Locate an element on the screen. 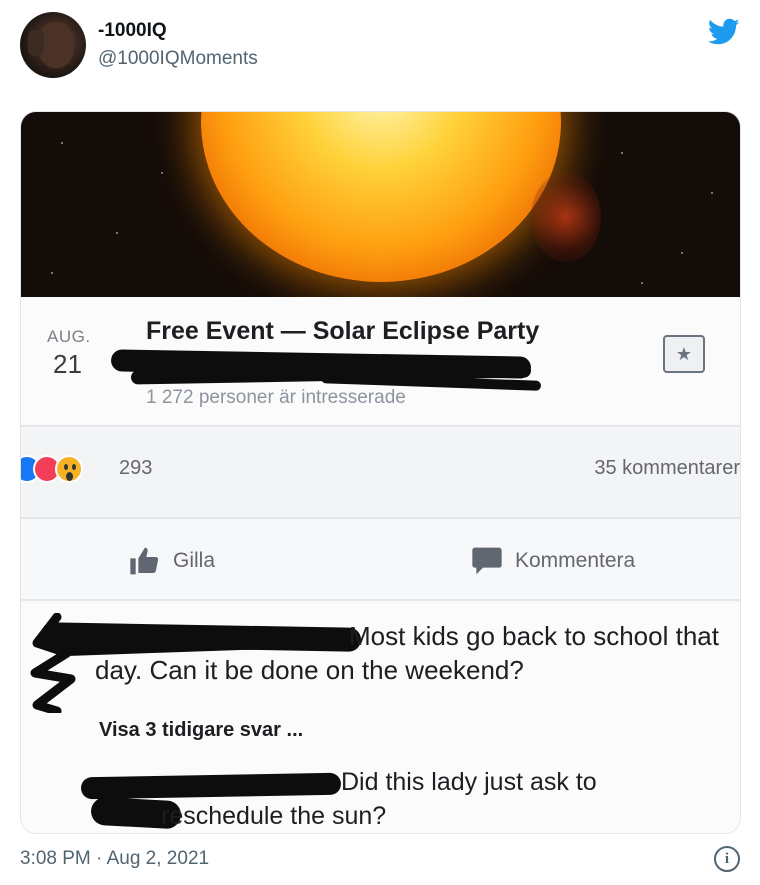 The width and height of the screenshot is (760, 885). reaction-icons is located at coordinates (62, 469).